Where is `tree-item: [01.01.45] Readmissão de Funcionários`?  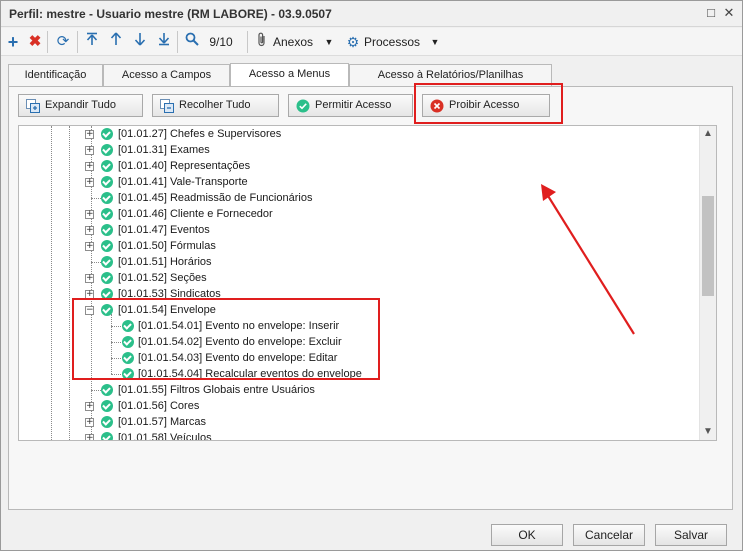
tree-item: [01.01.45] Readmissão de Funcionários is located at coordinates (235, 198).